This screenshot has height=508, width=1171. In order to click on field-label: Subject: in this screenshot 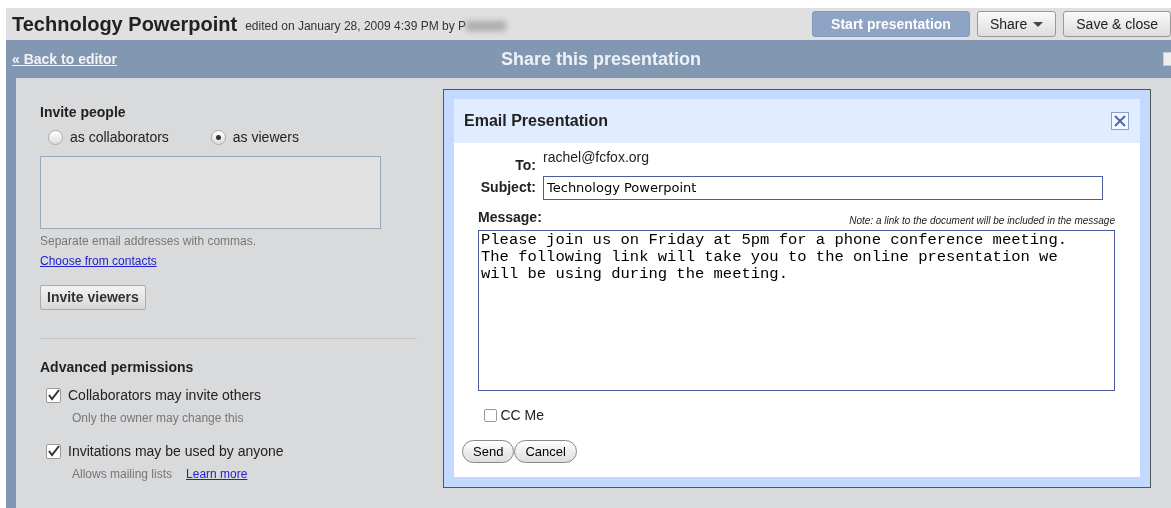, I will do `click(507, 187)`.